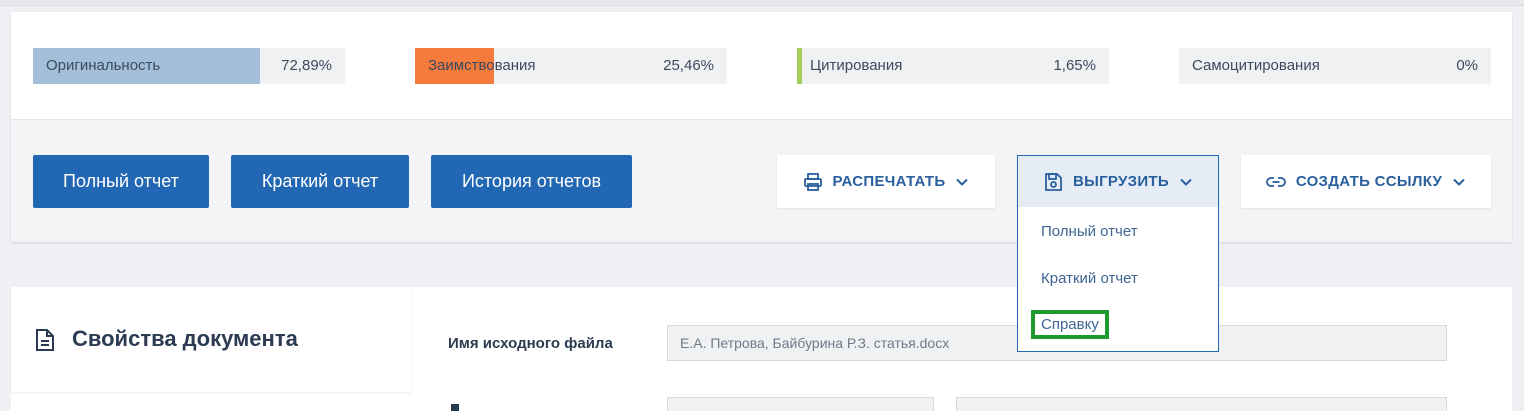  Describe the element at coordinates (185, 338) in the screenshot. I see `properties-title: Свойства документа` at that location.